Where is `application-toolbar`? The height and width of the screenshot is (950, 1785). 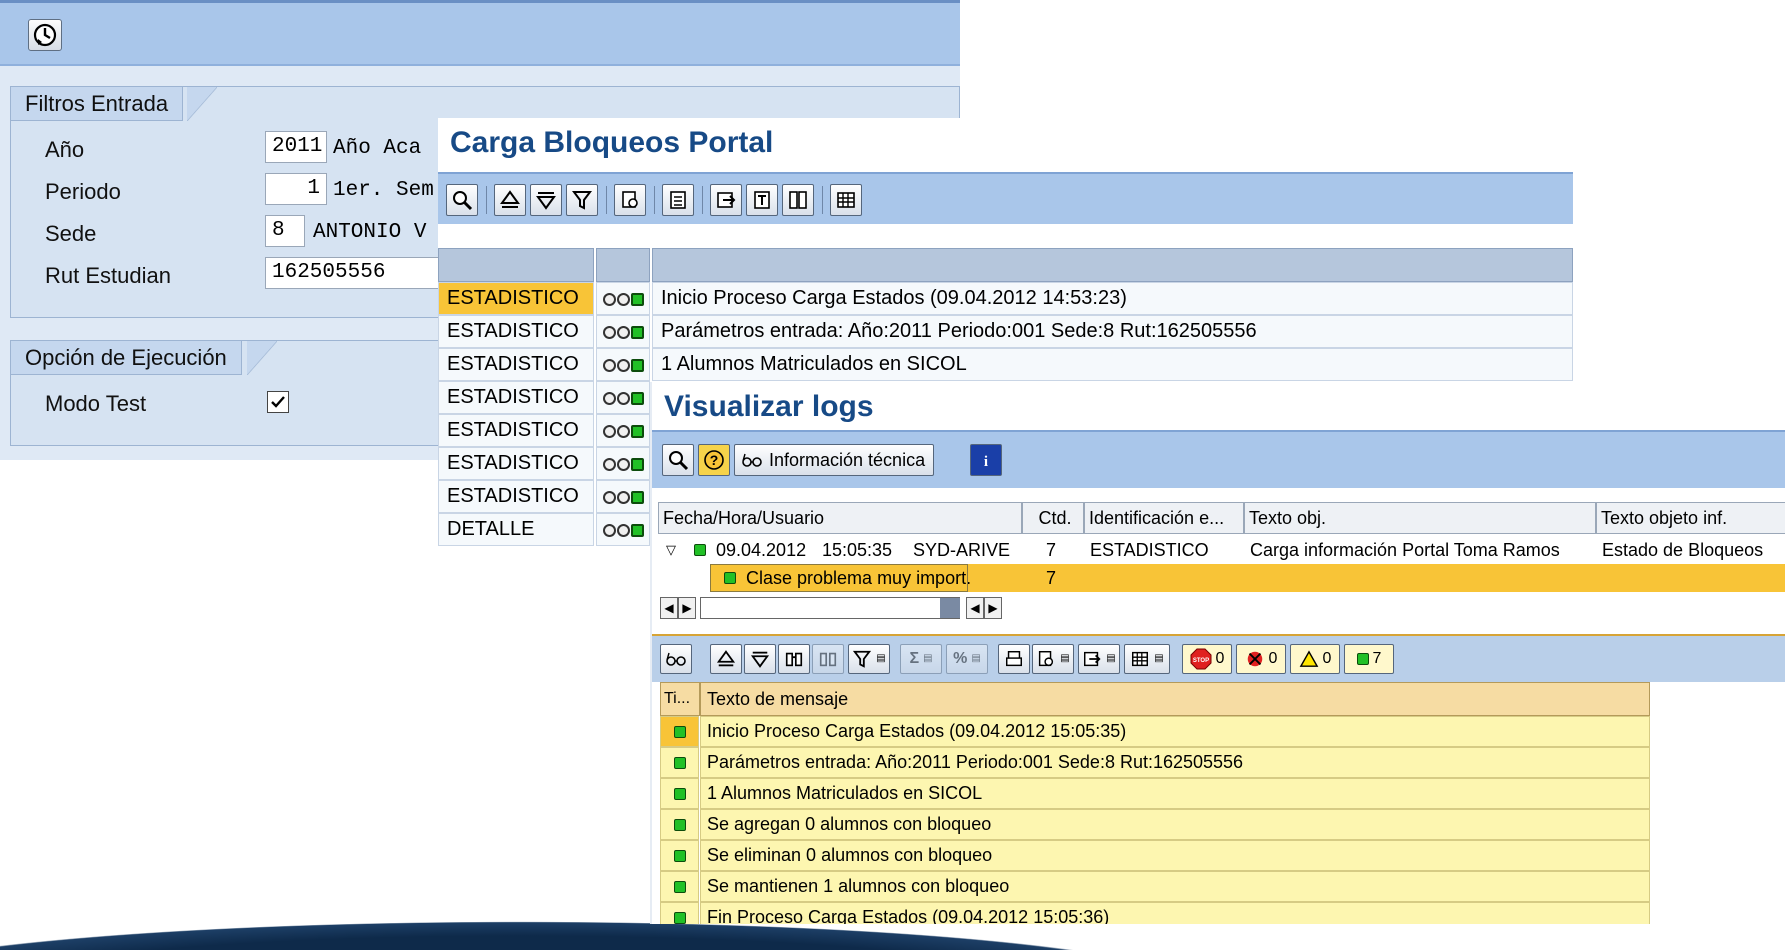 application-toolbar is located at coordinates (480, 33).